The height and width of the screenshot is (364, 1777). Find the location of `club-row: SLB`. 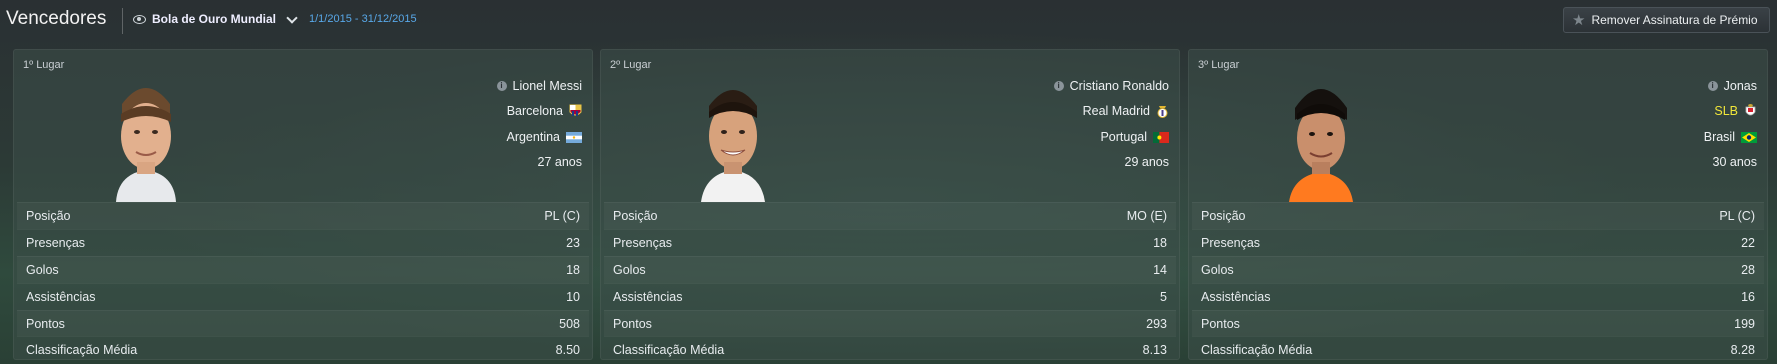

club-row: SLB is located at coordinates (1735, 111).